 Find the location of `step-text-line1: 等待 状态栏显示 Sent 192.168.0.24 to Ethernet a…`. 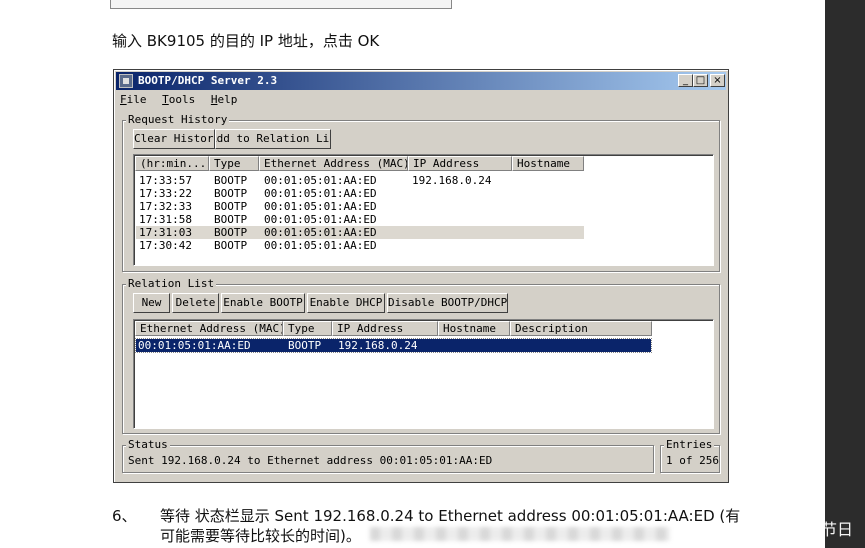

step-text-line1: 等待 状态栏显示 Sent 192.168.0.24 to Ethernet a… is located at coordinates (450, 516).